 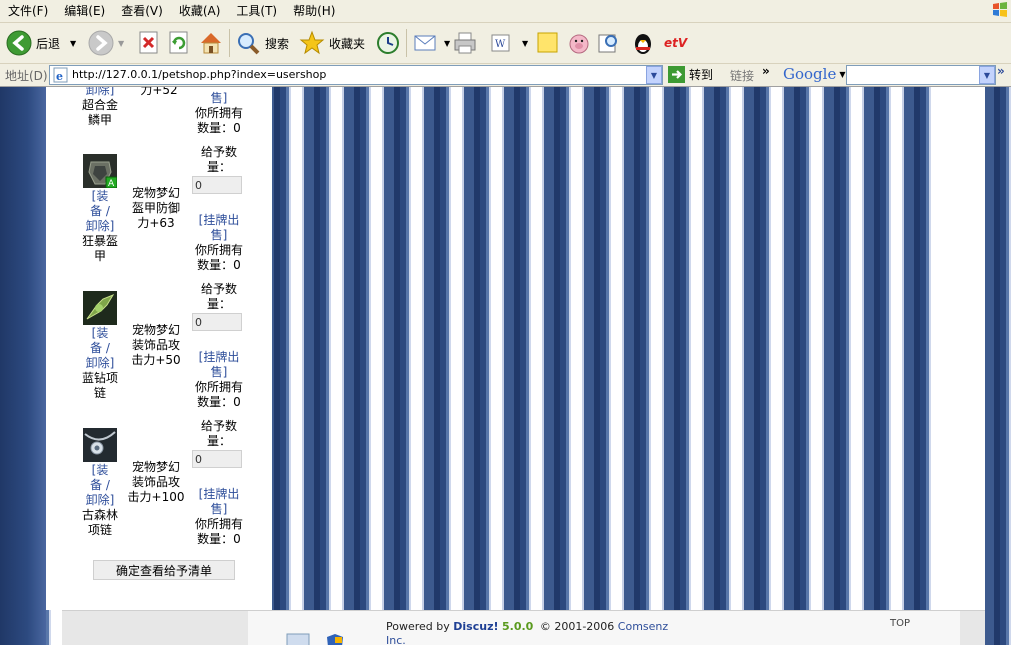 What do you see at coordinates (219, 372) in the screenshot?
I see `sell-line: 售]` at bounding box center [219, 372].